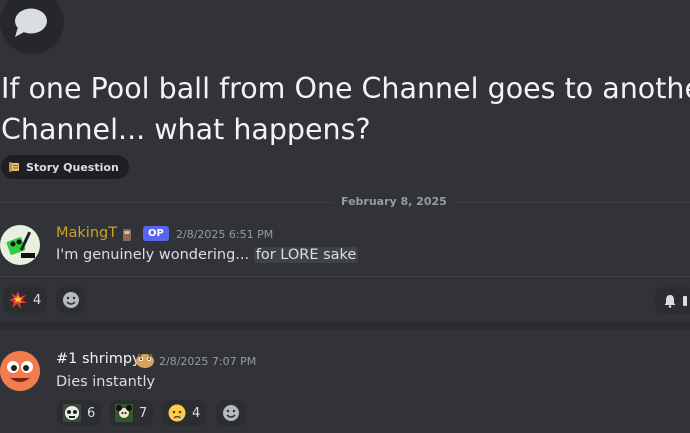  I want to click on op-badge: OP, so click(156, 233).